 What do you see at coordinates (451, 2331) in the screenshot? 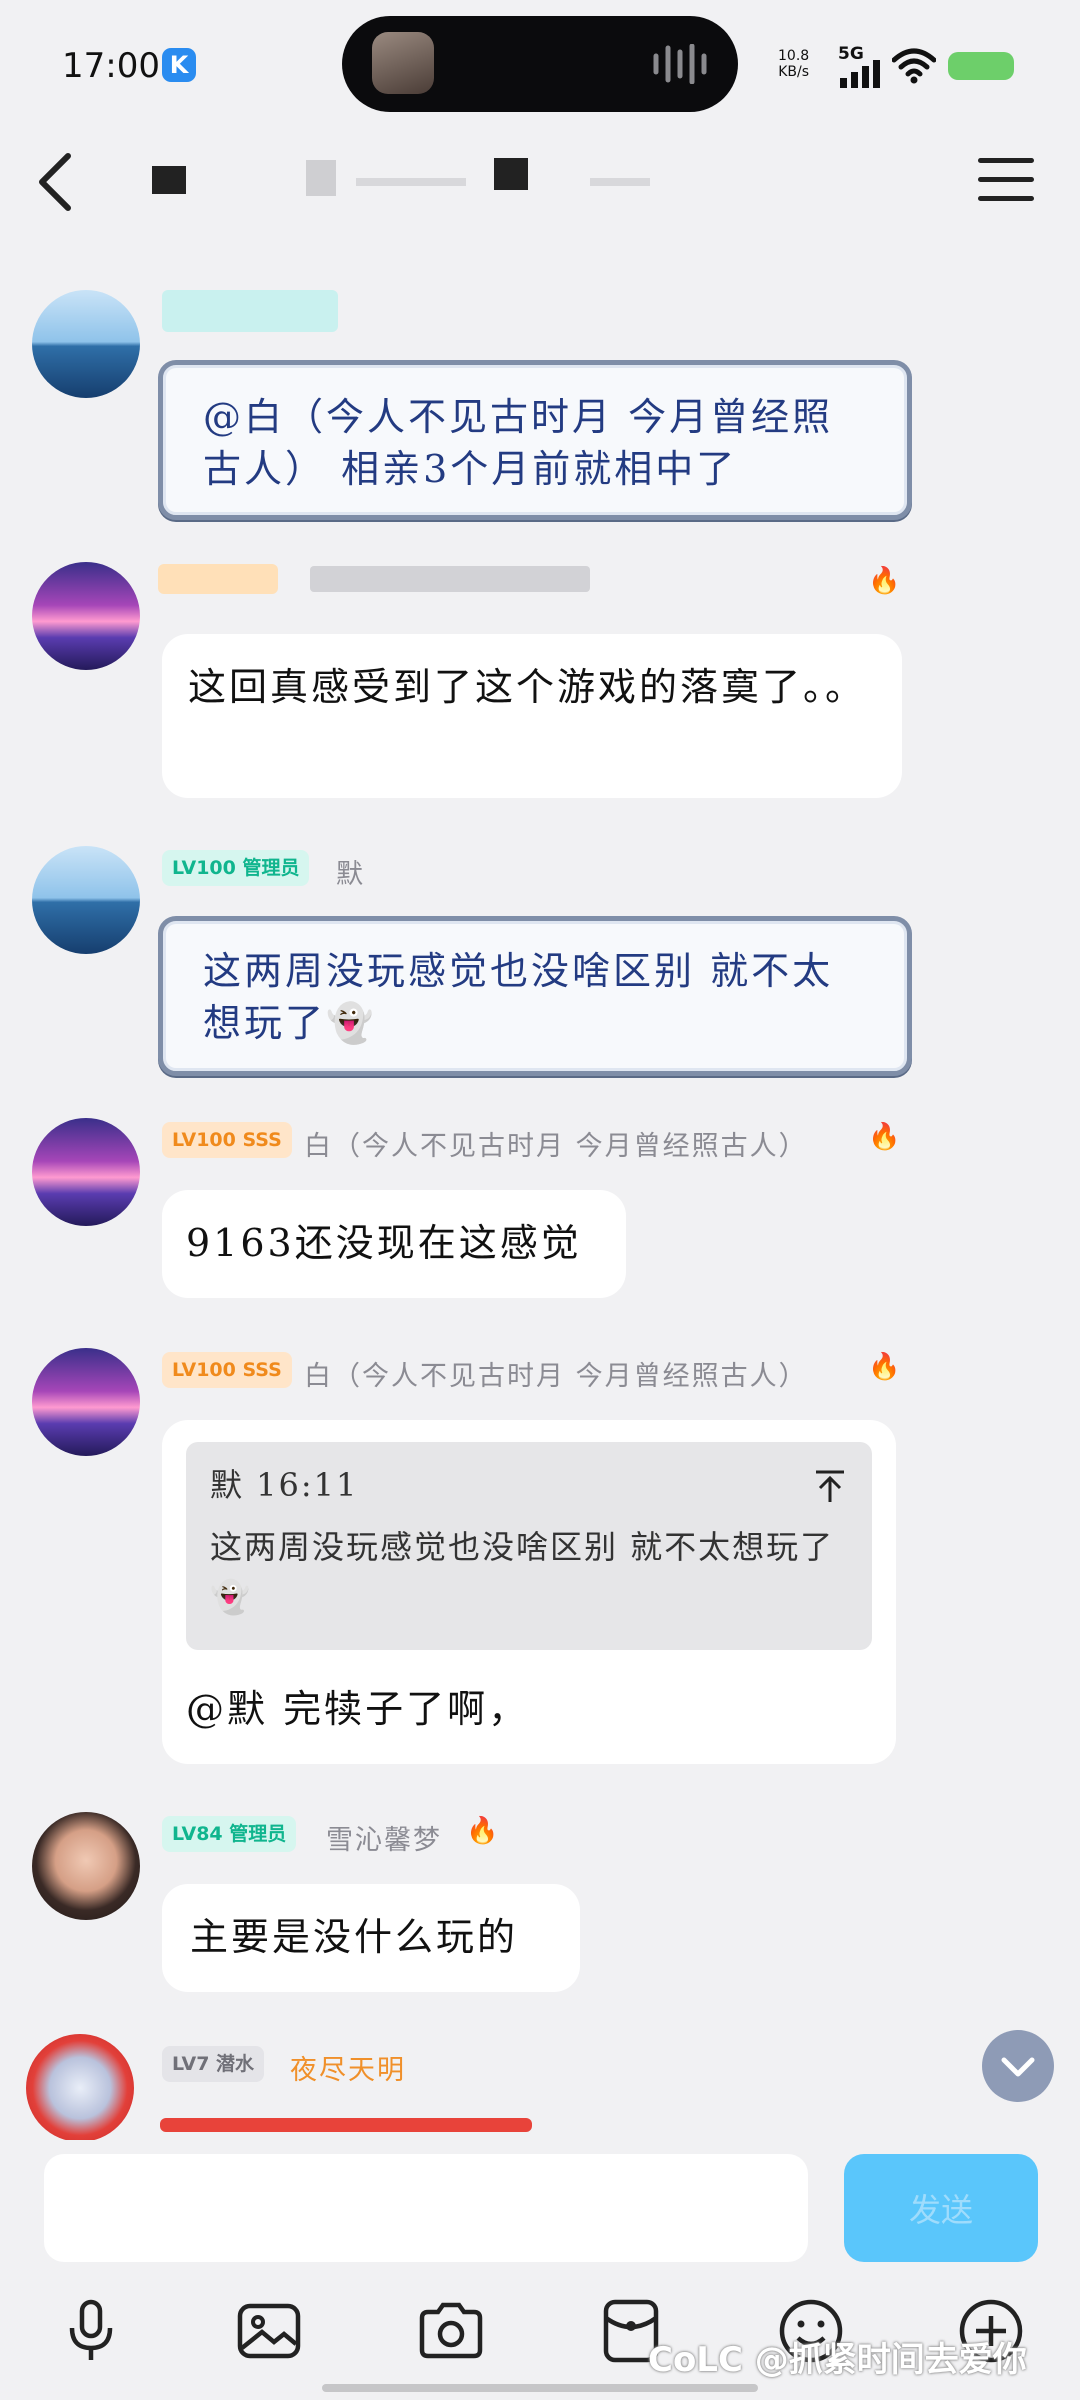
I see `camera-icon` at bounding box center [451, 2331].